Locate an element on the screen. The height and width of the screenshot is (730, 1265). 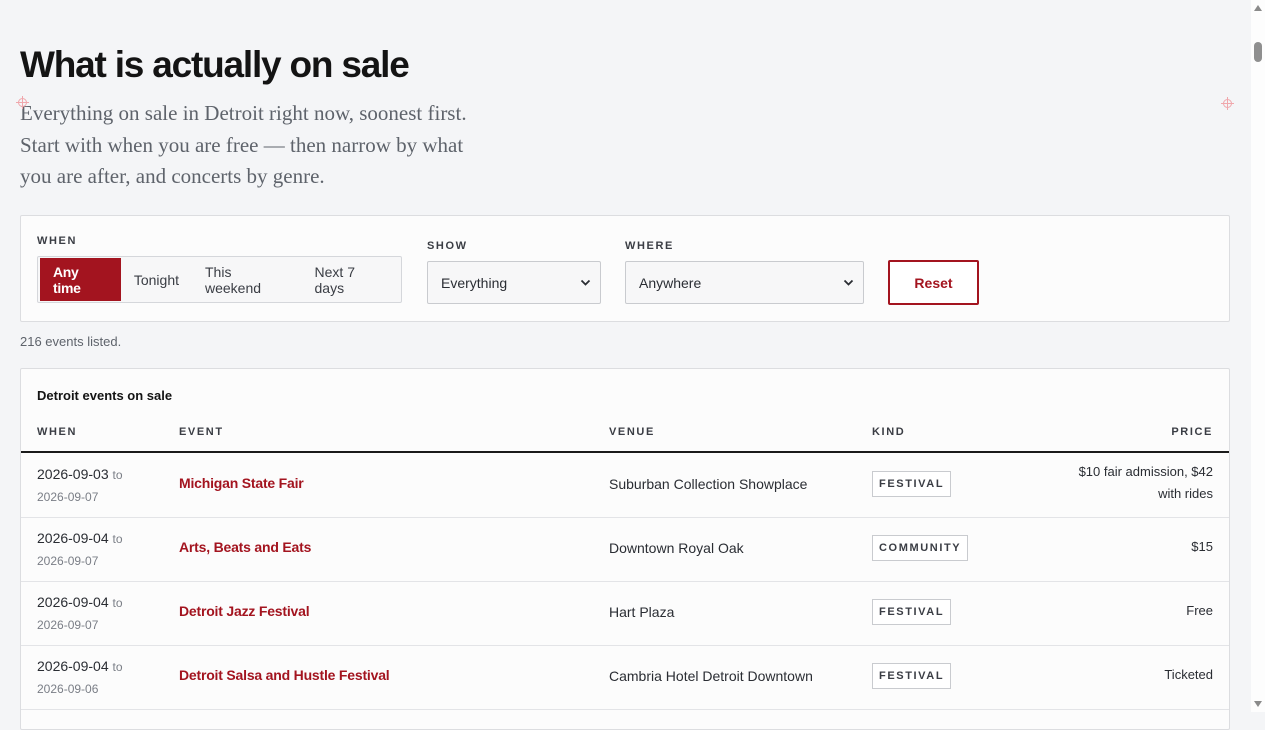
event-venue: Downtown Royal Oak is located at coordinates (676, 548).